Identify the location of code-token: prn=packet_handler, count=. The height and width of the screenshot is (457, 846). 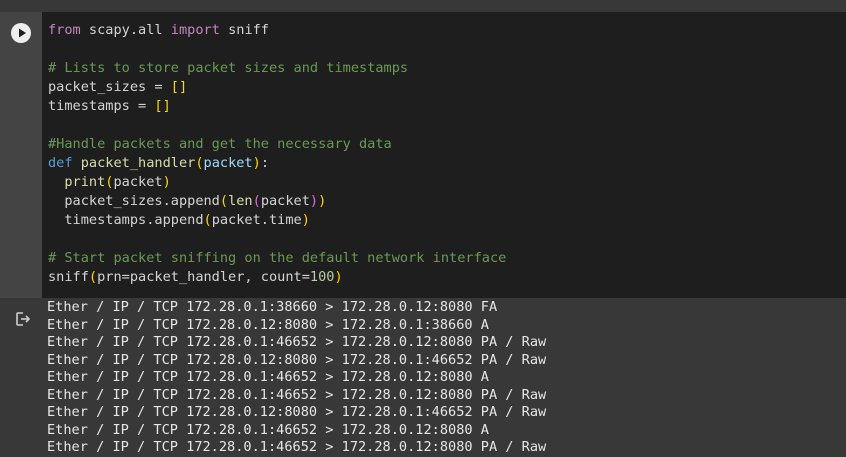
(203, 277).